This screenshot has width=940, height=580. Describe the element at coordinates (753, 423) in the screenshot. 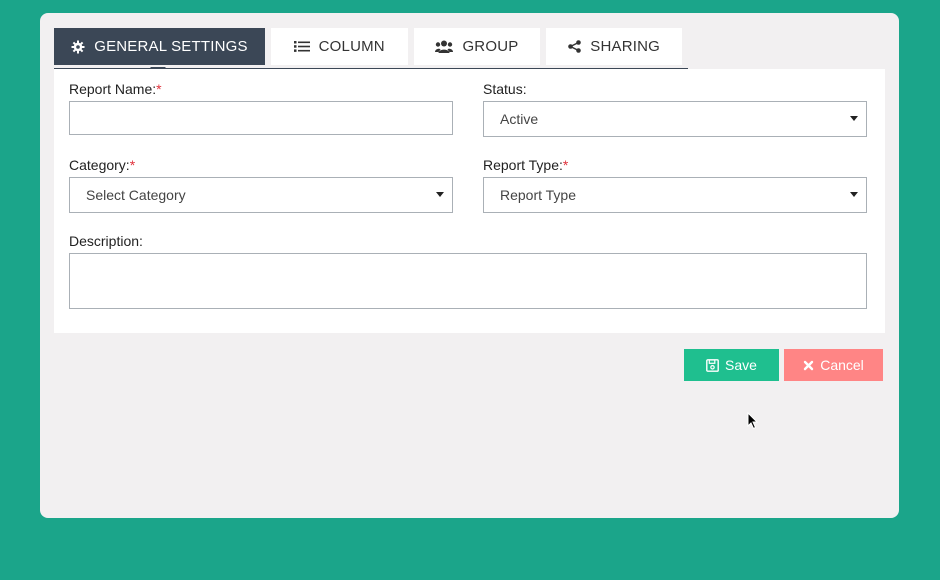

I see `mouse-pointer-icon` at that location.